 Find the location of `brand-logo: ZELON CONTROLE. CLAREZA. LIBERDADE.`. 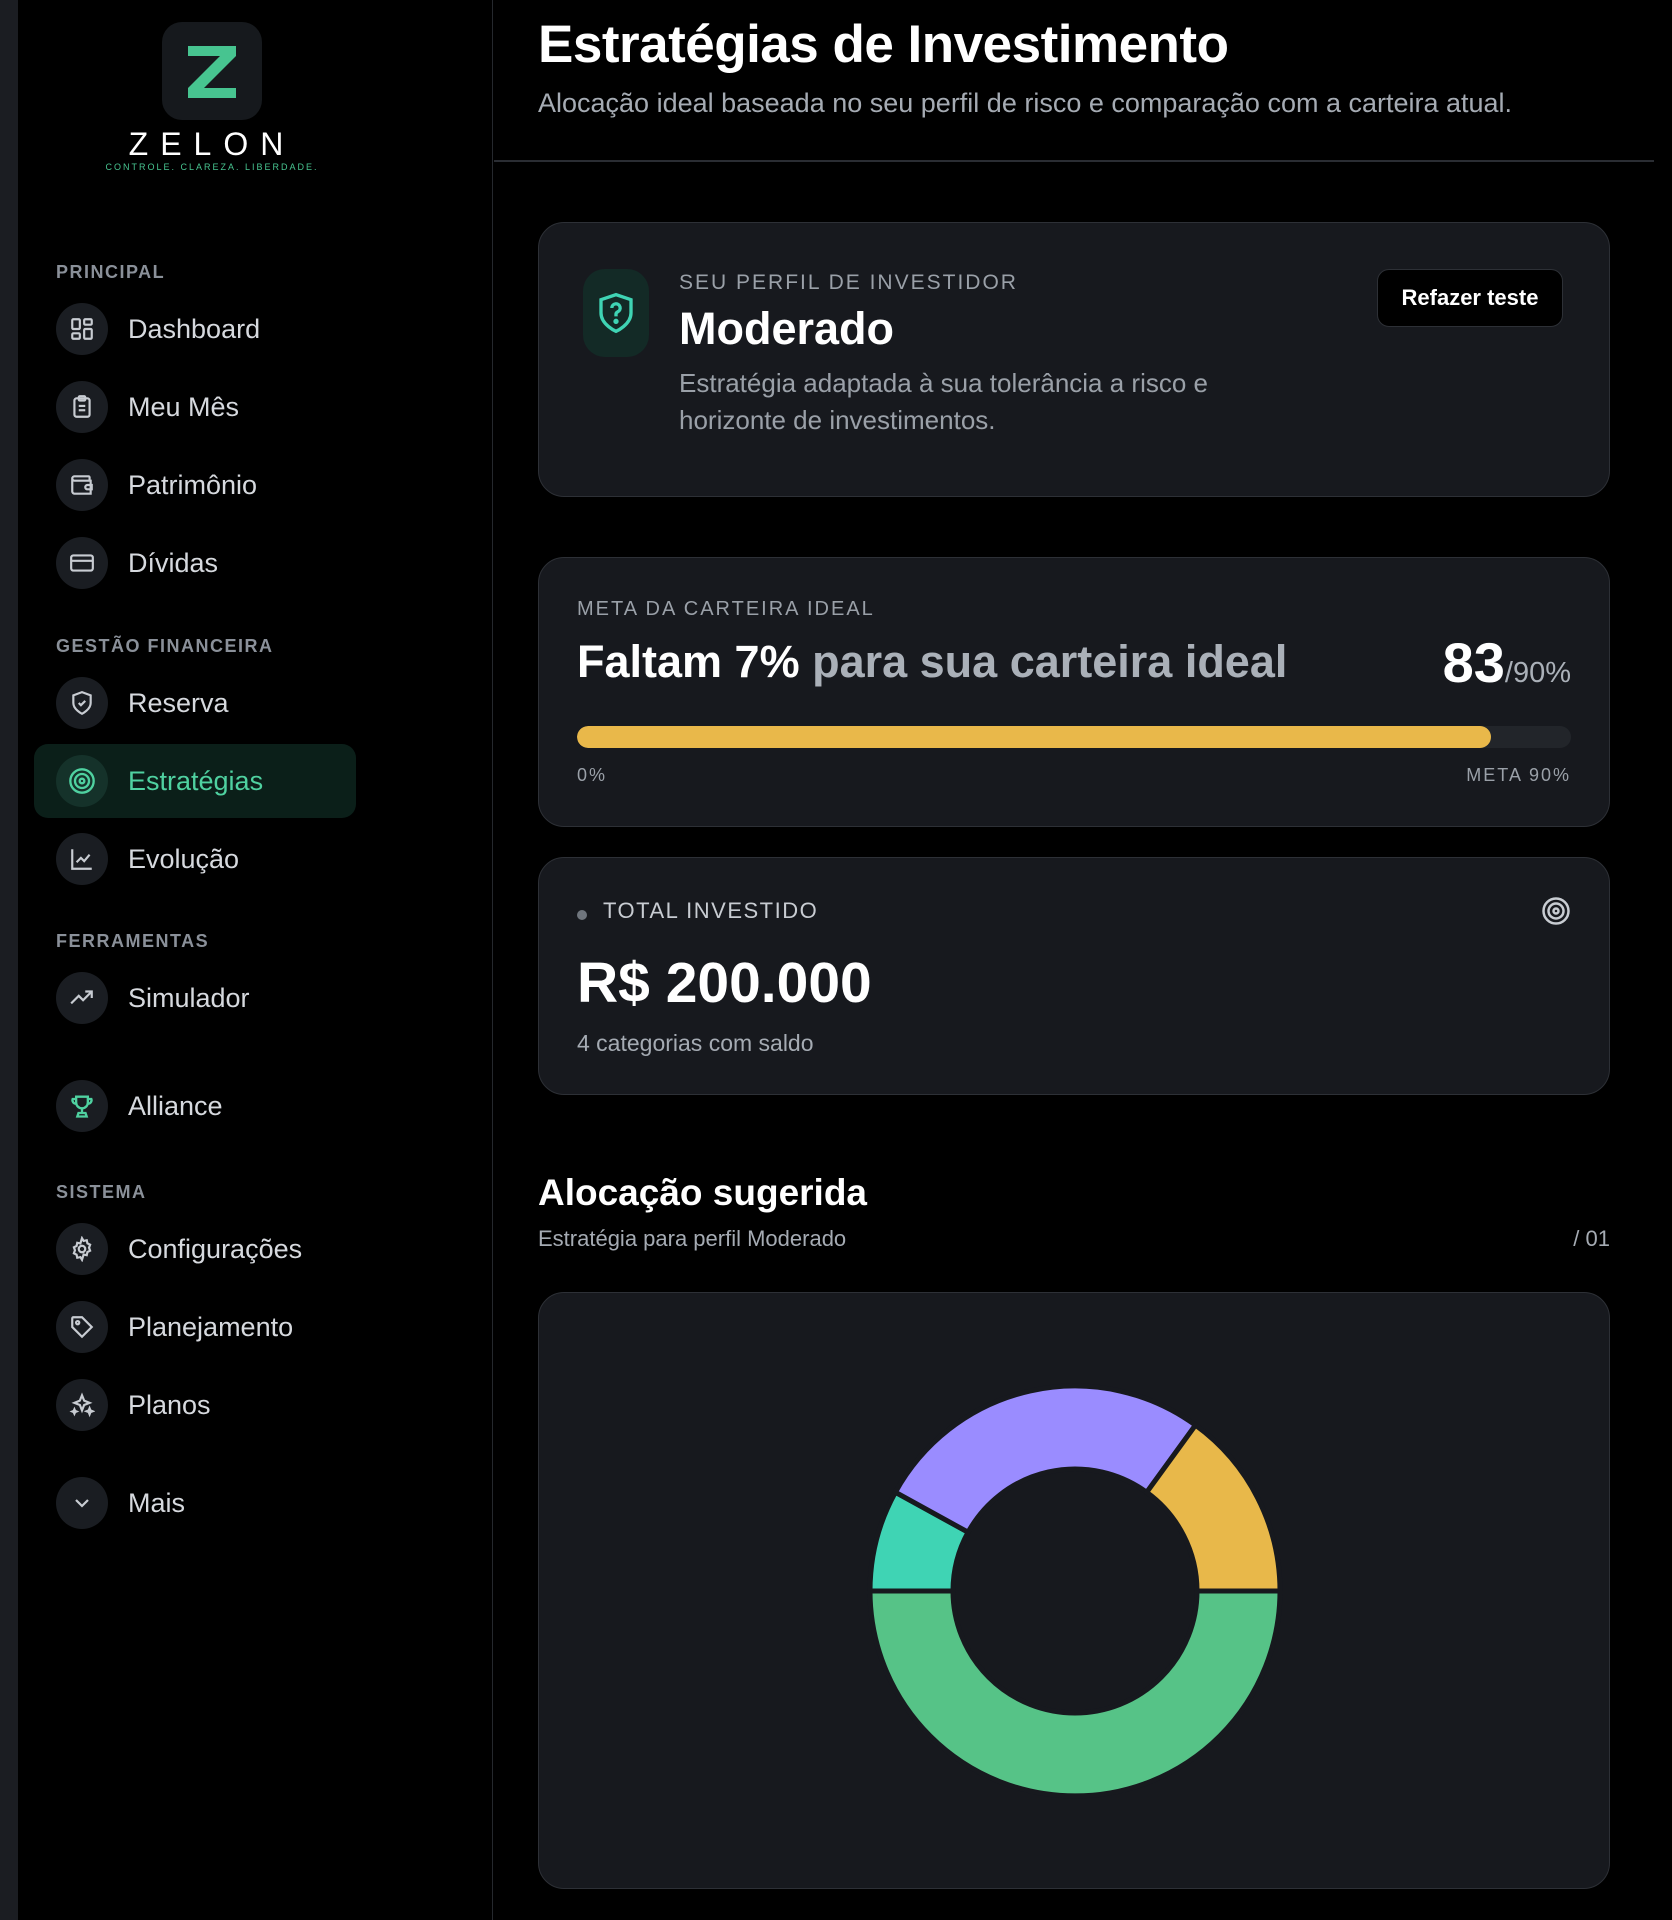

brand-logo: ZELON CONTROLE. CLAREZA. LIBERDADE. is located at coordinates (212, 102).